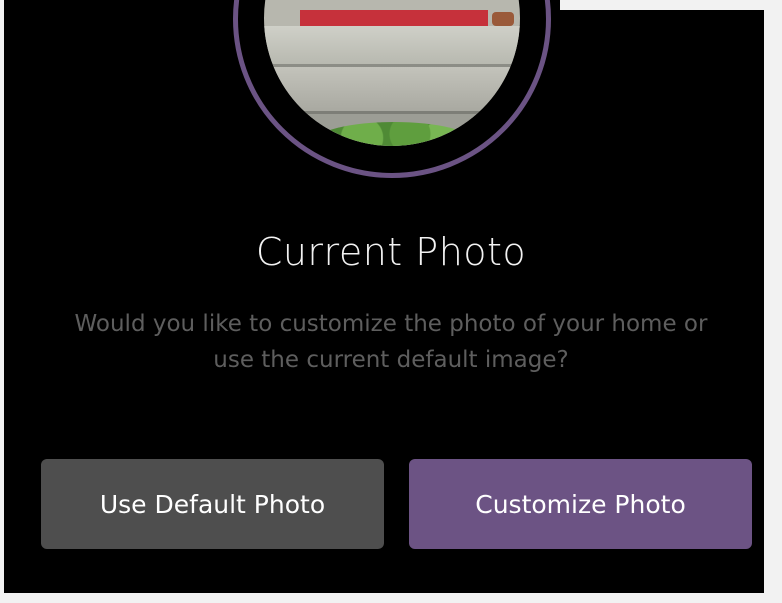 The height and width of the screenshot is (603, 782). I want to click on customize-photo-button: Customize Photo, so click(580, 504).